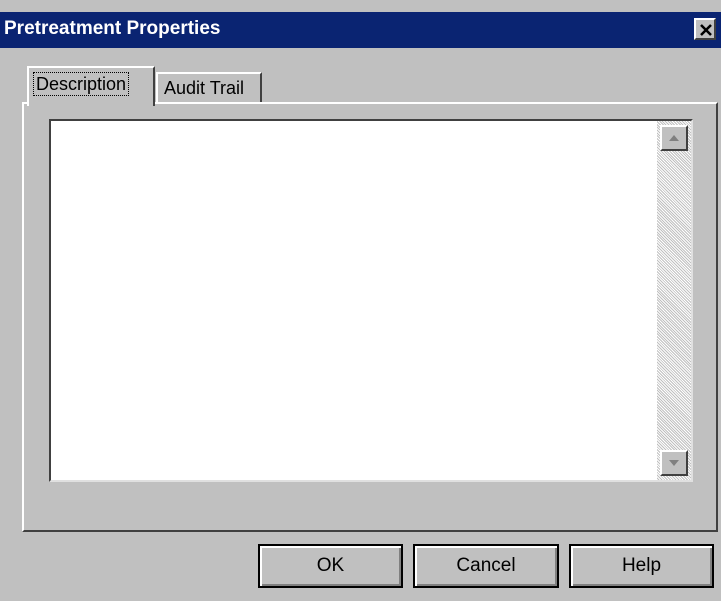  I want to click on scroll-up-button, so click(674, 138).